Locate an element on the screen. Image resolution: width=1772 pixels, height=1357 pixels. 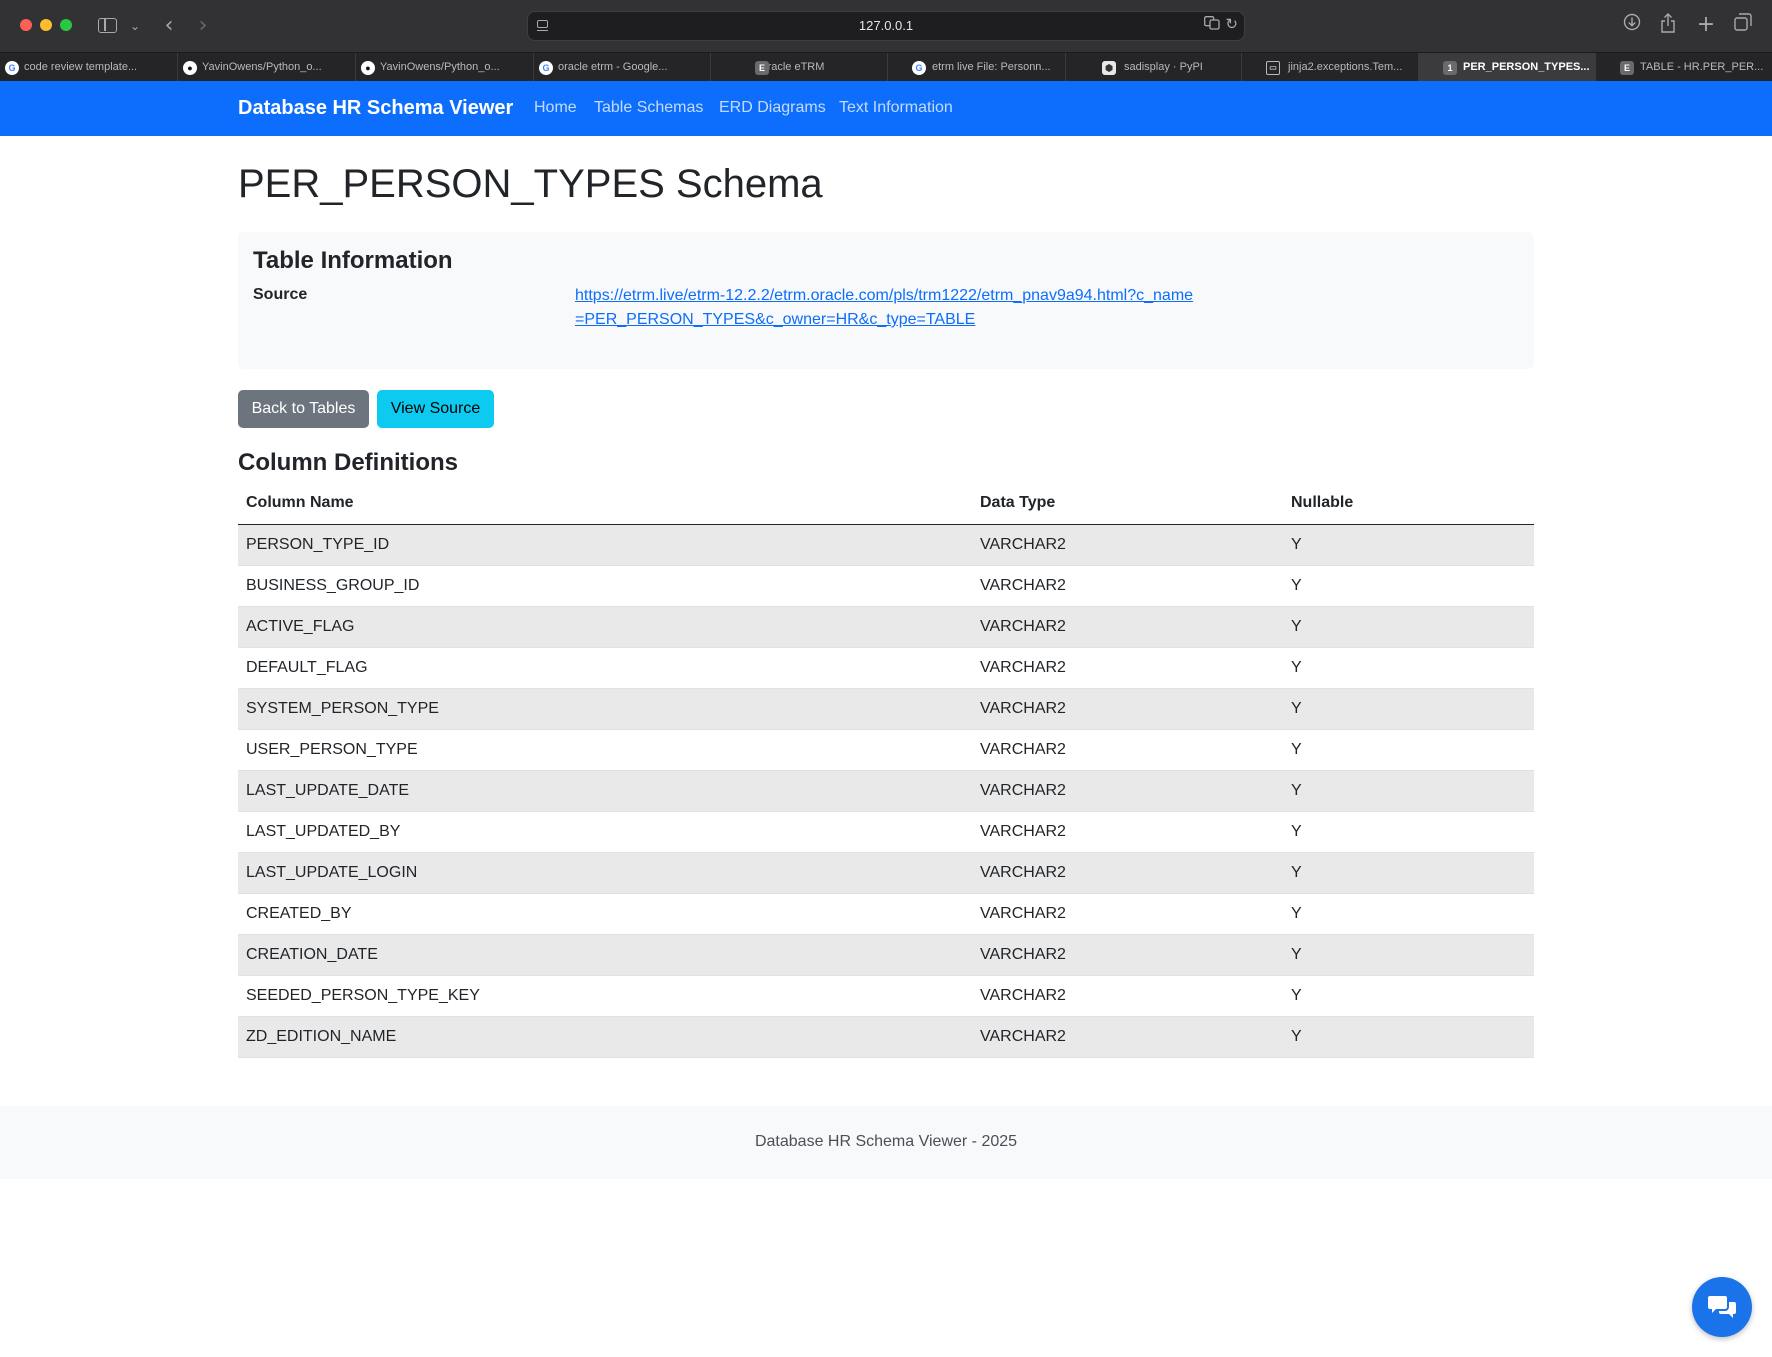
google-icon: G is located at coordinates (546, 68).